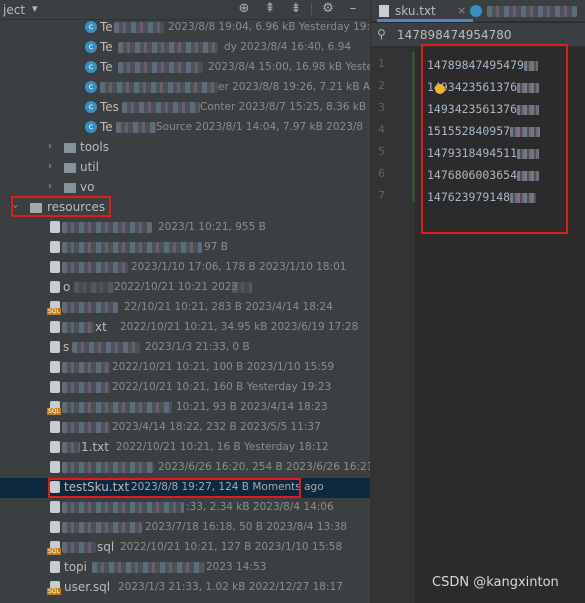 The width and height of the screenshot is (585, 603). I want to click on tree-row: 97 B, so click(185, 248).